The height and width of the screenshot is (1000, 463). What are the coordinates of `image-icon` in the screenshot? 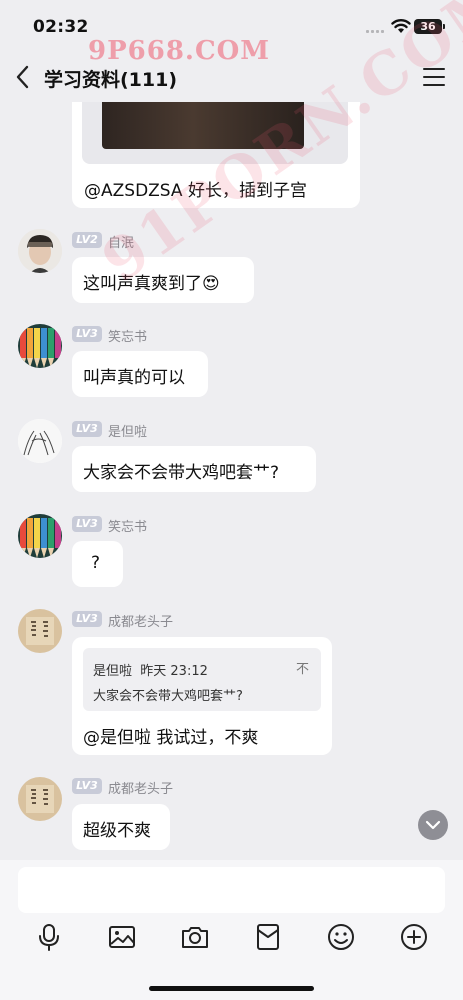 It's located at (122, 937).